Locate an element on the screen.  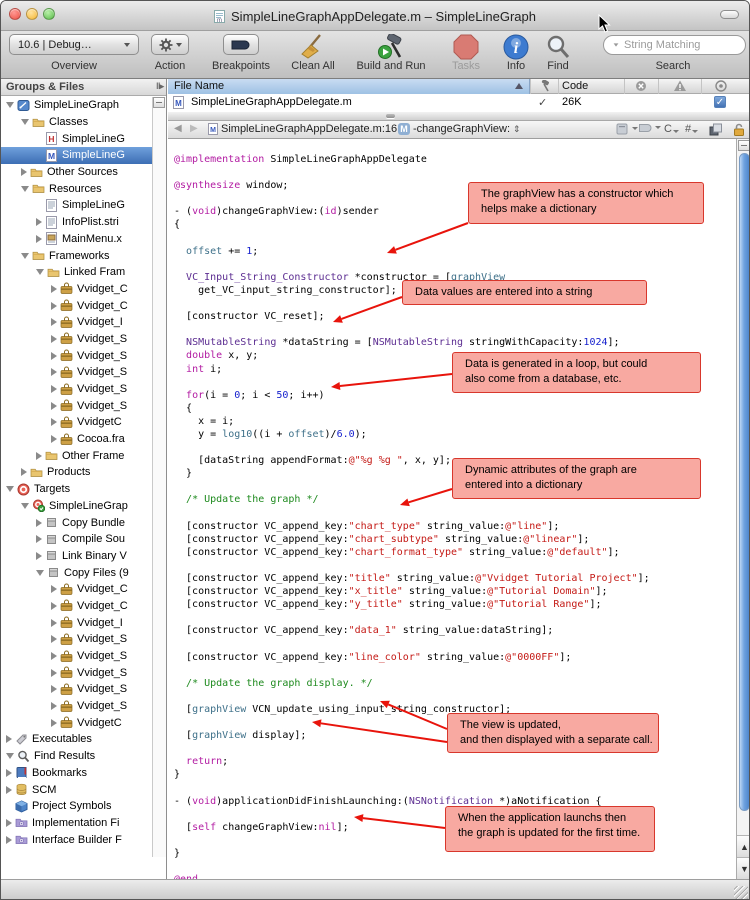
sidebar-item-infoplist-stri: InfoPlist.stri is located at coordinates (76, 222).